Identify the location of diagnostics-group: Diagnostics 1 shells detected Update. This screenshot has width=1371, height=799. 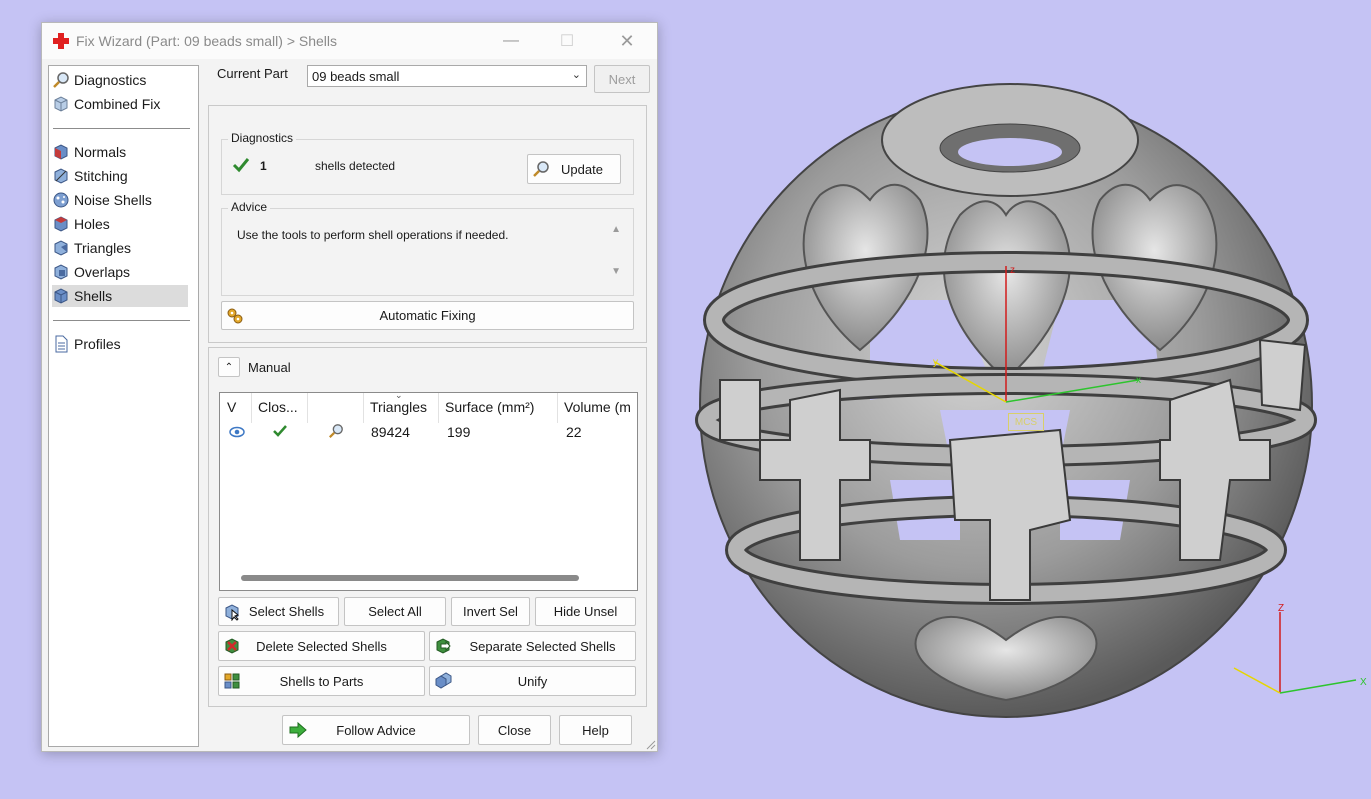
(427, 163).